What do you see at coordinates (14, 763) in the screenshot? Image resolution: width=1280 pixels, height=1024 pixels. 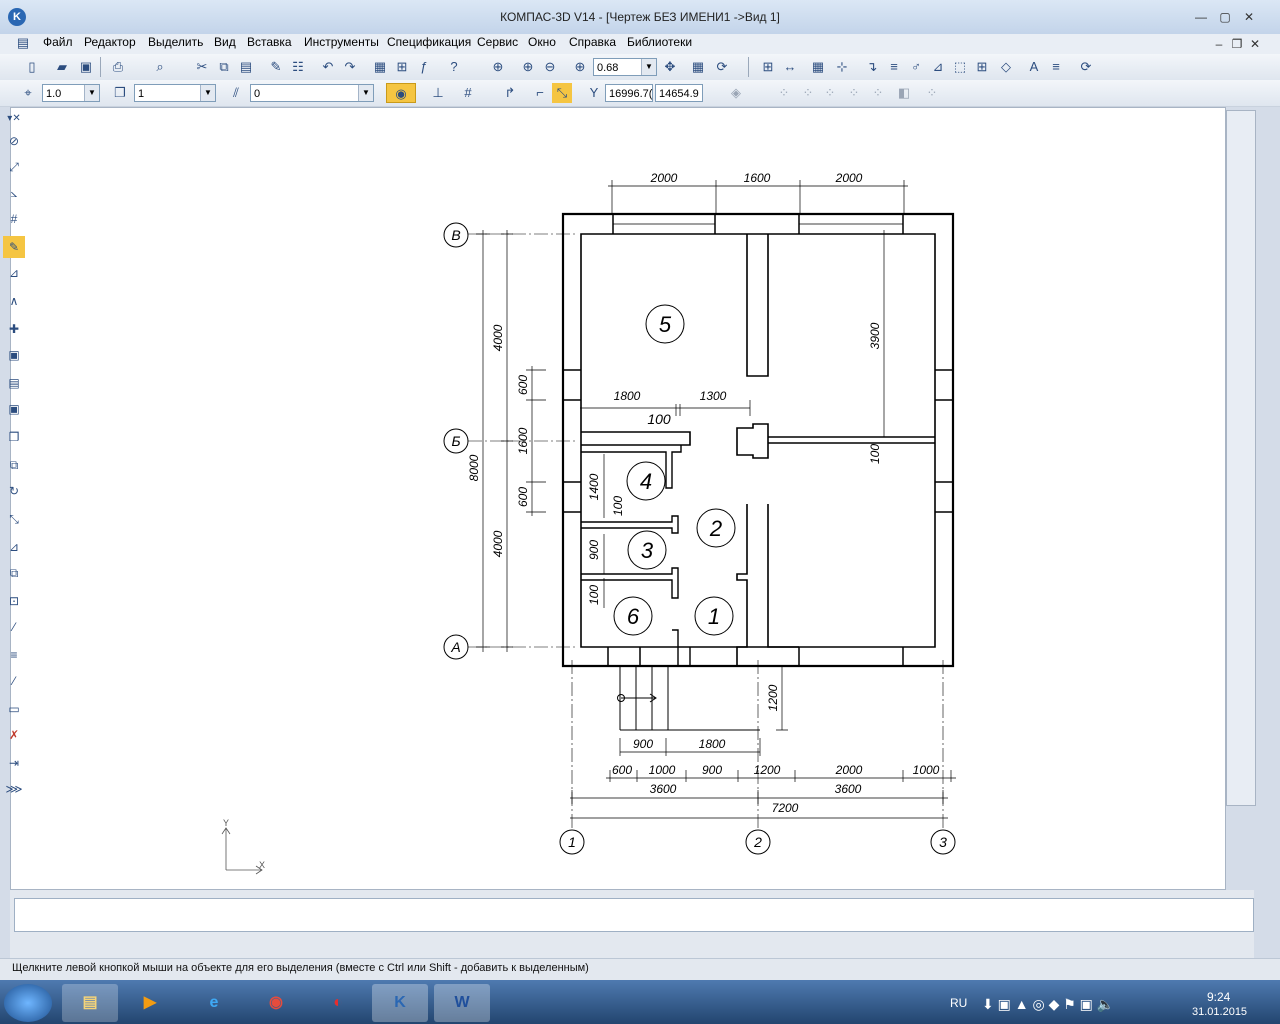 I see `align-tool-icon: ⇥` at bounding box center [14, 763].